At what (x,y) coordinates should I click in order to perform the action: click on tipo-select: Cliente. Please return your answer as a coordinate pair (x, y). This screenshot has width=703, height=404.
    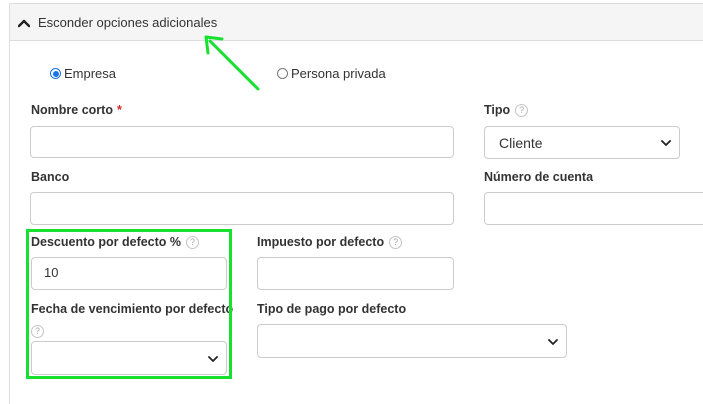
    Looking at the image, I should click on (582, 142).